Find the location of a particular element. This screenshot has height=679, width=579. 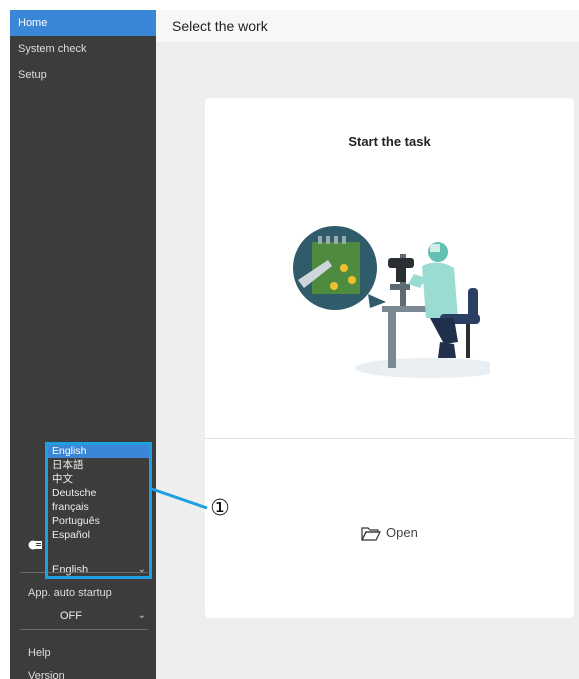

language-option-french: français is located at coordinates (99, 507).